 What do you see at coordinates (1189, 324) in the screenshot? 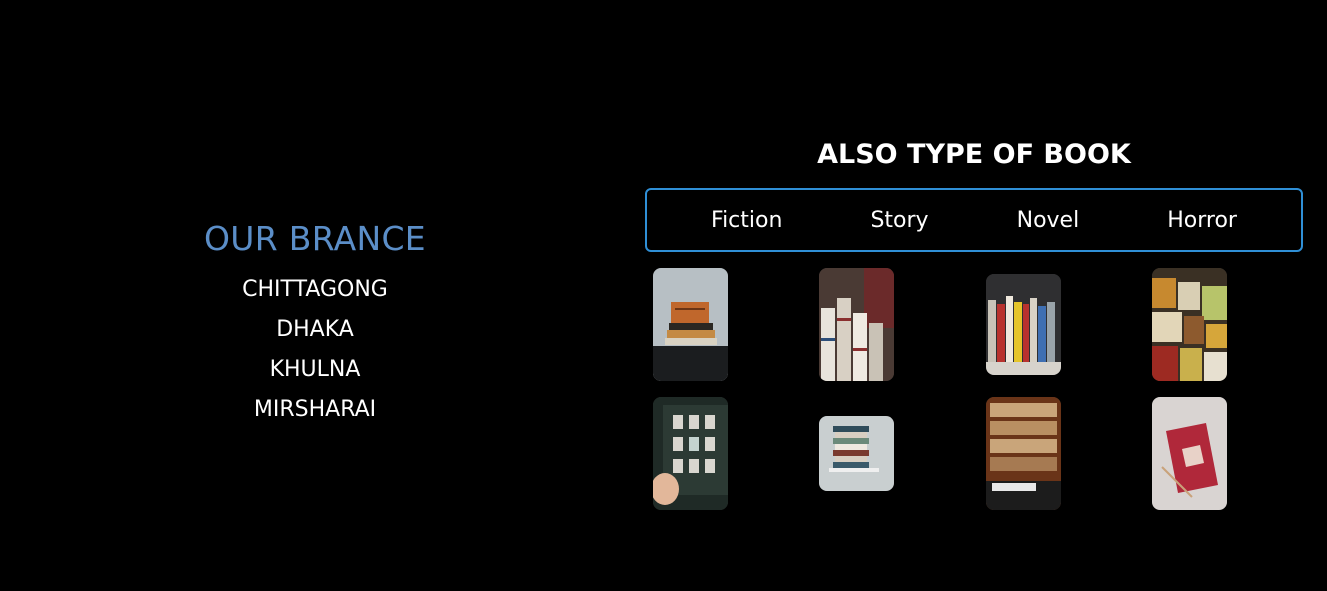
I see `book-image-colorful-books` at bounding box center [1189, 324].